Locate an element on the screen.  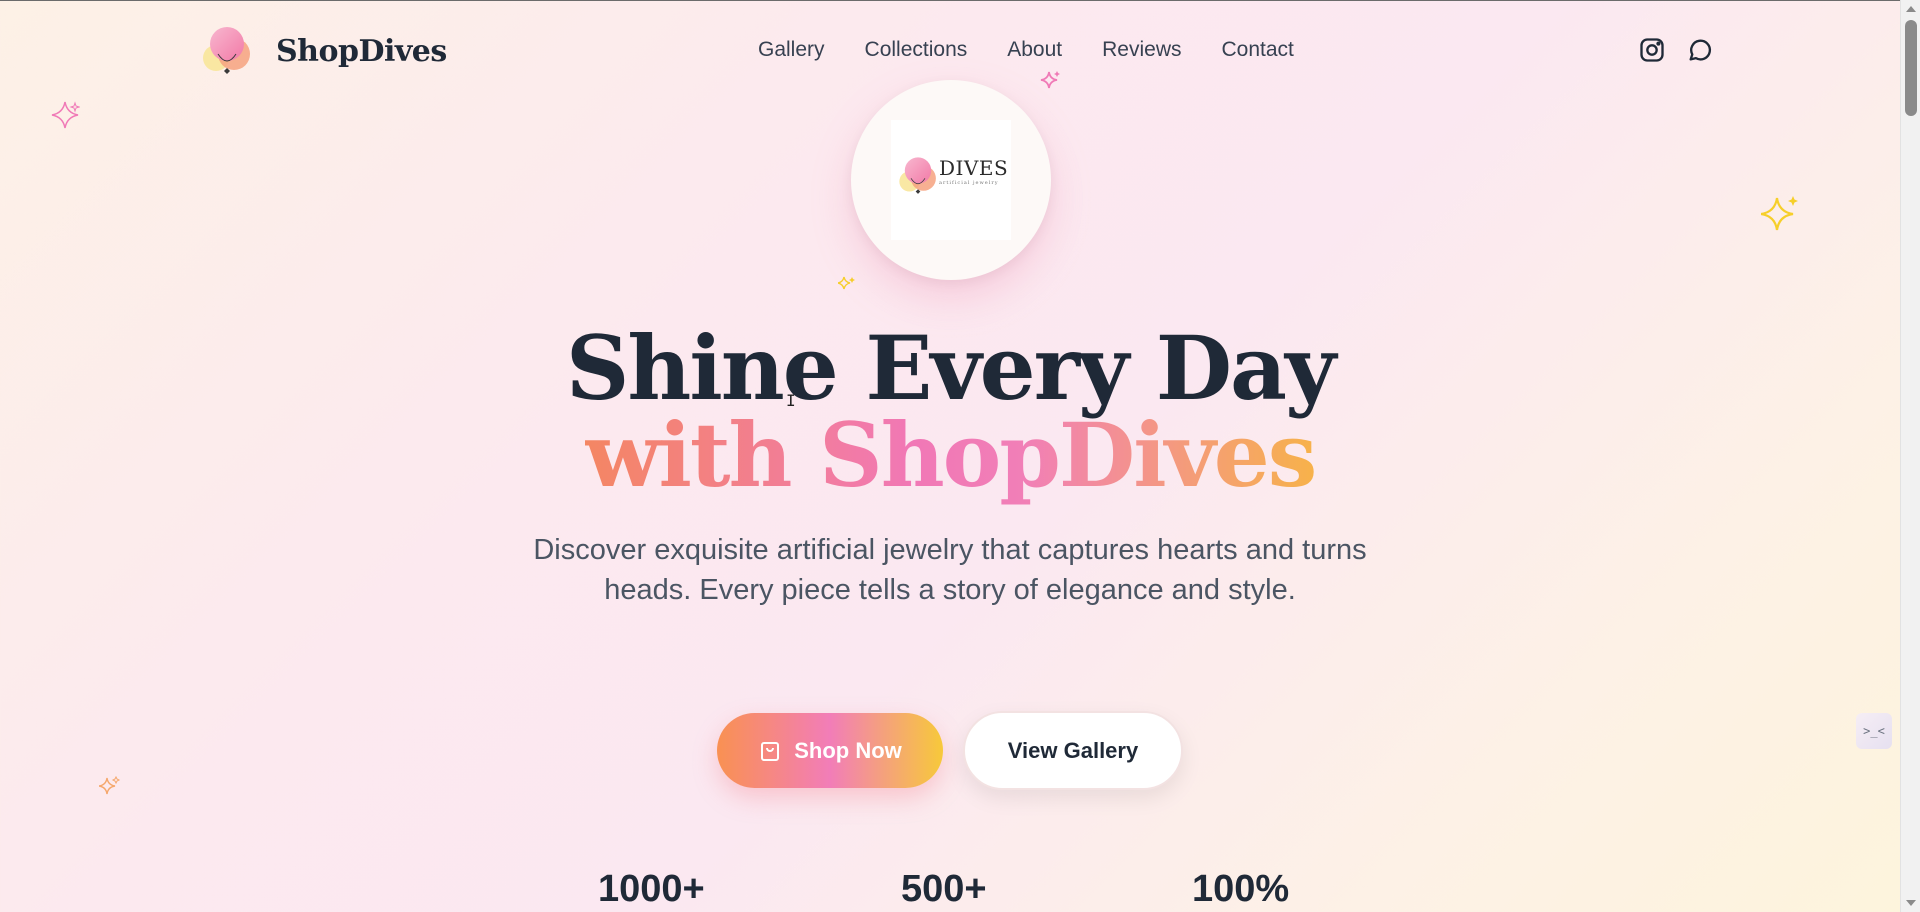
hero-title-line2: with ShopDives is located at coordinates (950, 455).